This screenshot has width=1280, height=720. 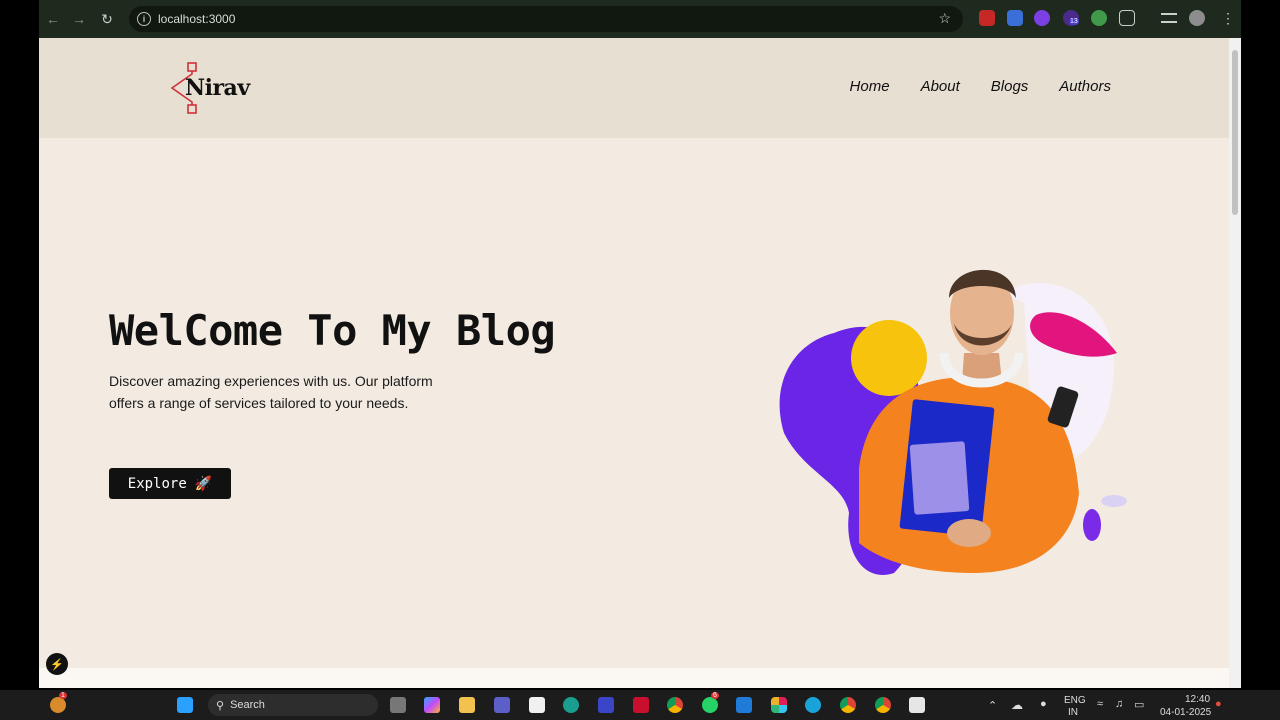 I want to click on clock-date: 04-01-2025, so click(x=1185, y=712).